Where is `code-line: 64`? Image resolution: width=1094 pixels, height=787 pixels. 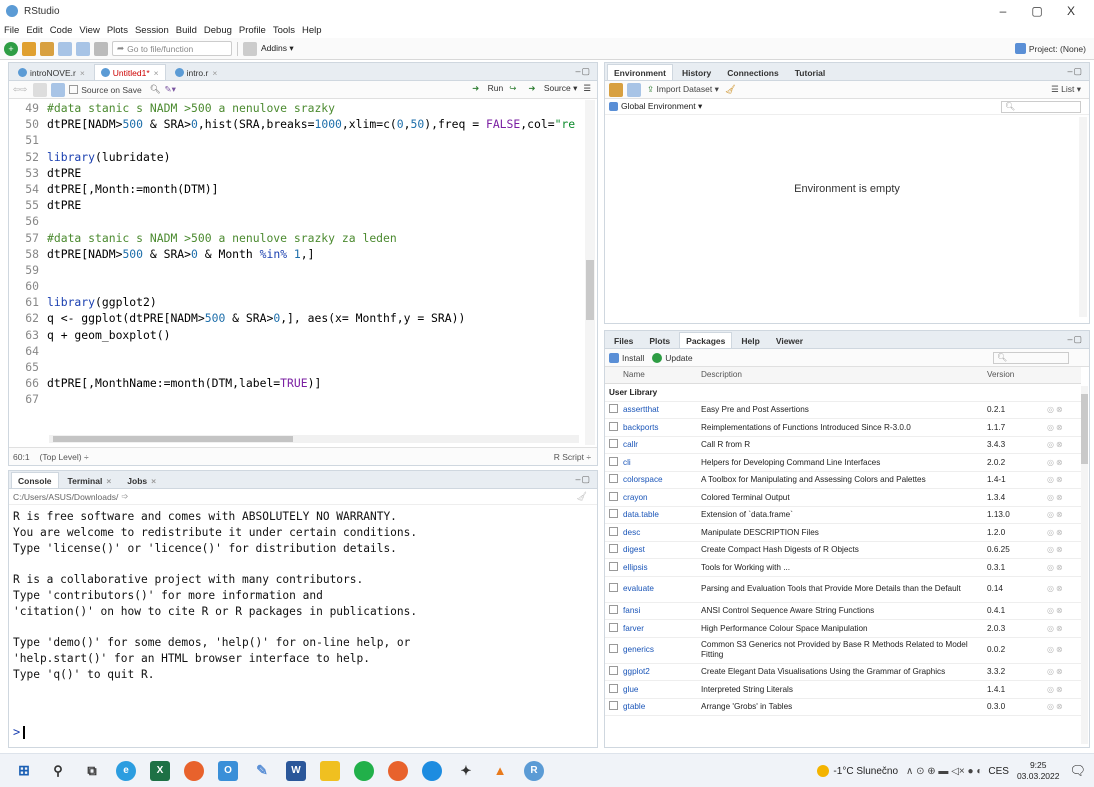 code-line: 64 is located at coordinates (296, 351).